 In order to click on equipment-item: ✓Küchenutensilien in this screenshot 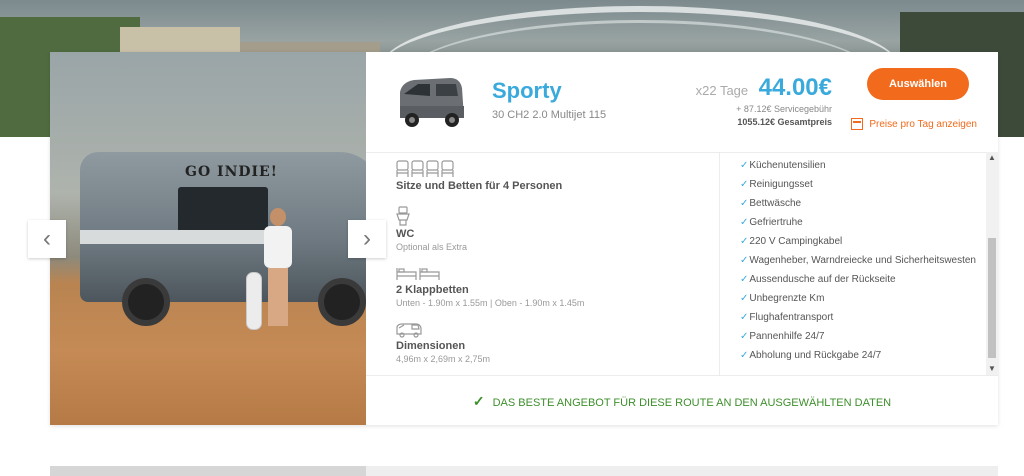, I will do `click(860, 165)`.